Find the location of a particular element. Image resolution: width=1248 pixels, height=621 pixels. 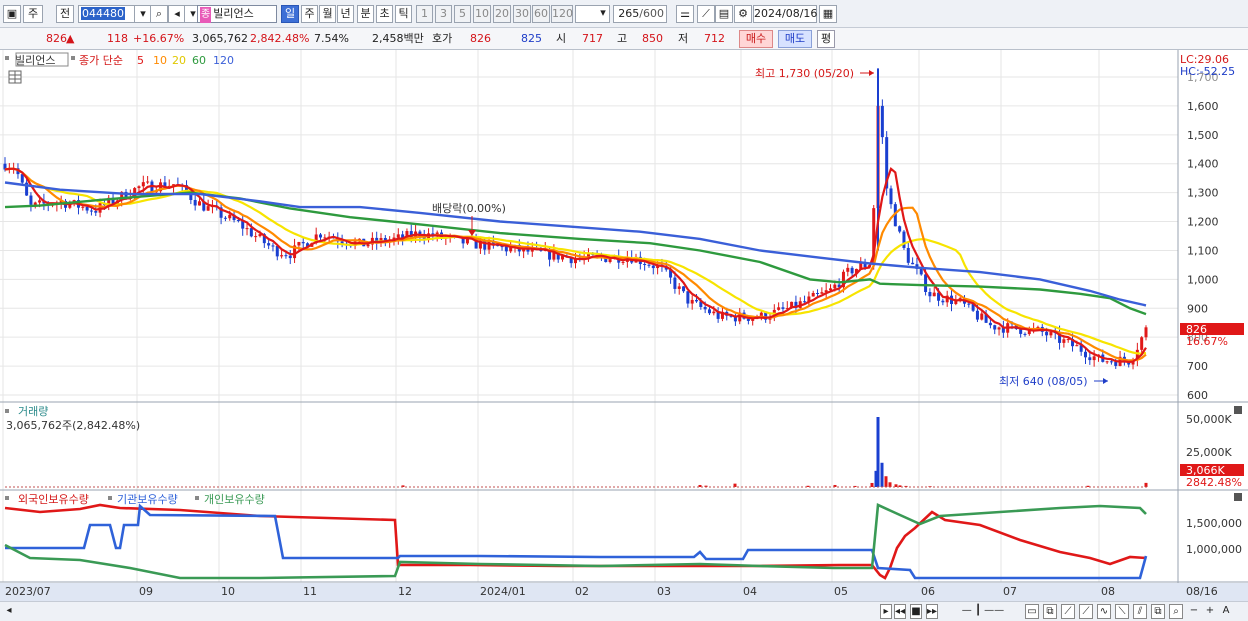

copy-icon: ⧉ is located at coordinates (1158, 611).